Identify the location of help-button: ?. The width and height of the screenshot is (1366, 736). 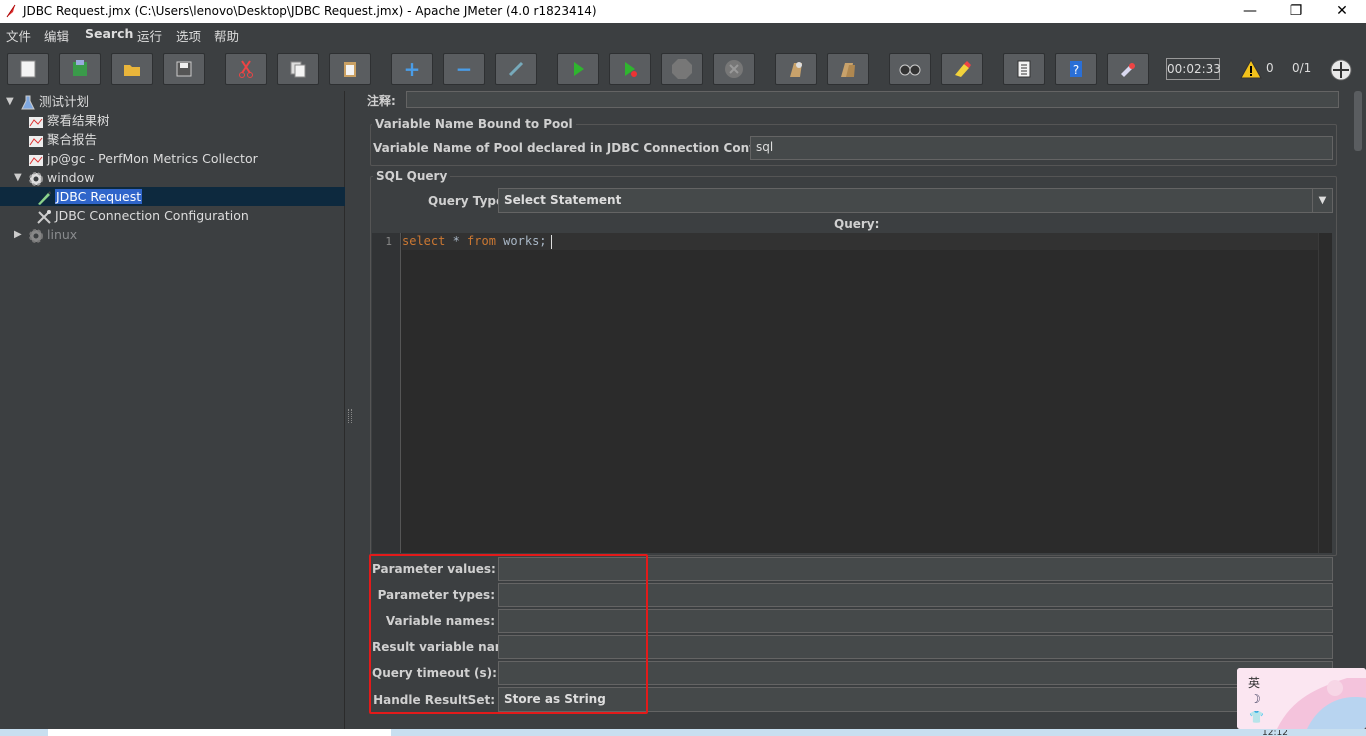
(1076, 69).